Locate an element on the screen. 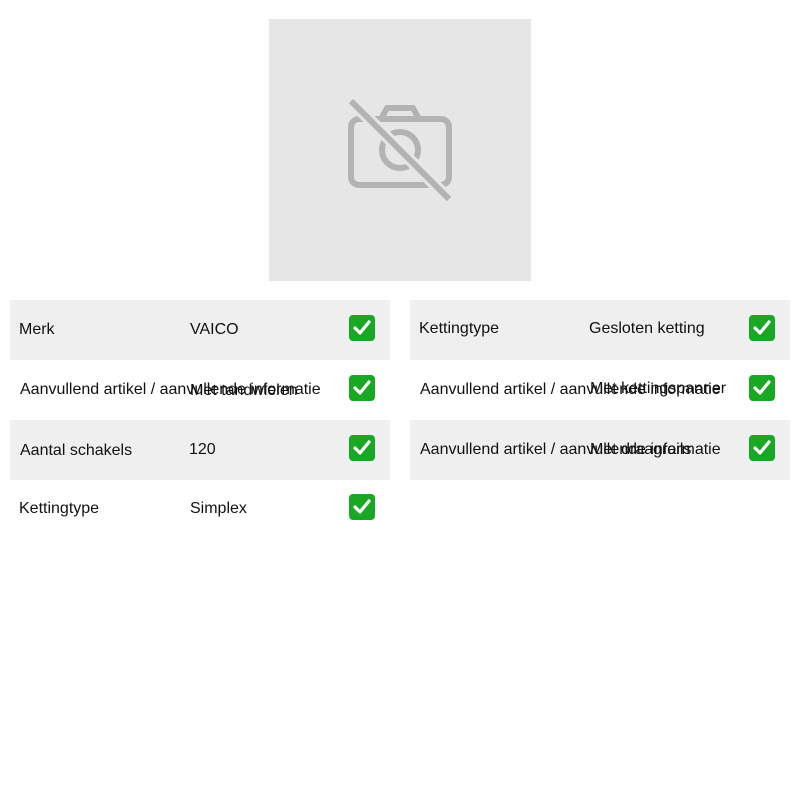  spec-label: Aantal schakels is located at coordinates (76, 450).